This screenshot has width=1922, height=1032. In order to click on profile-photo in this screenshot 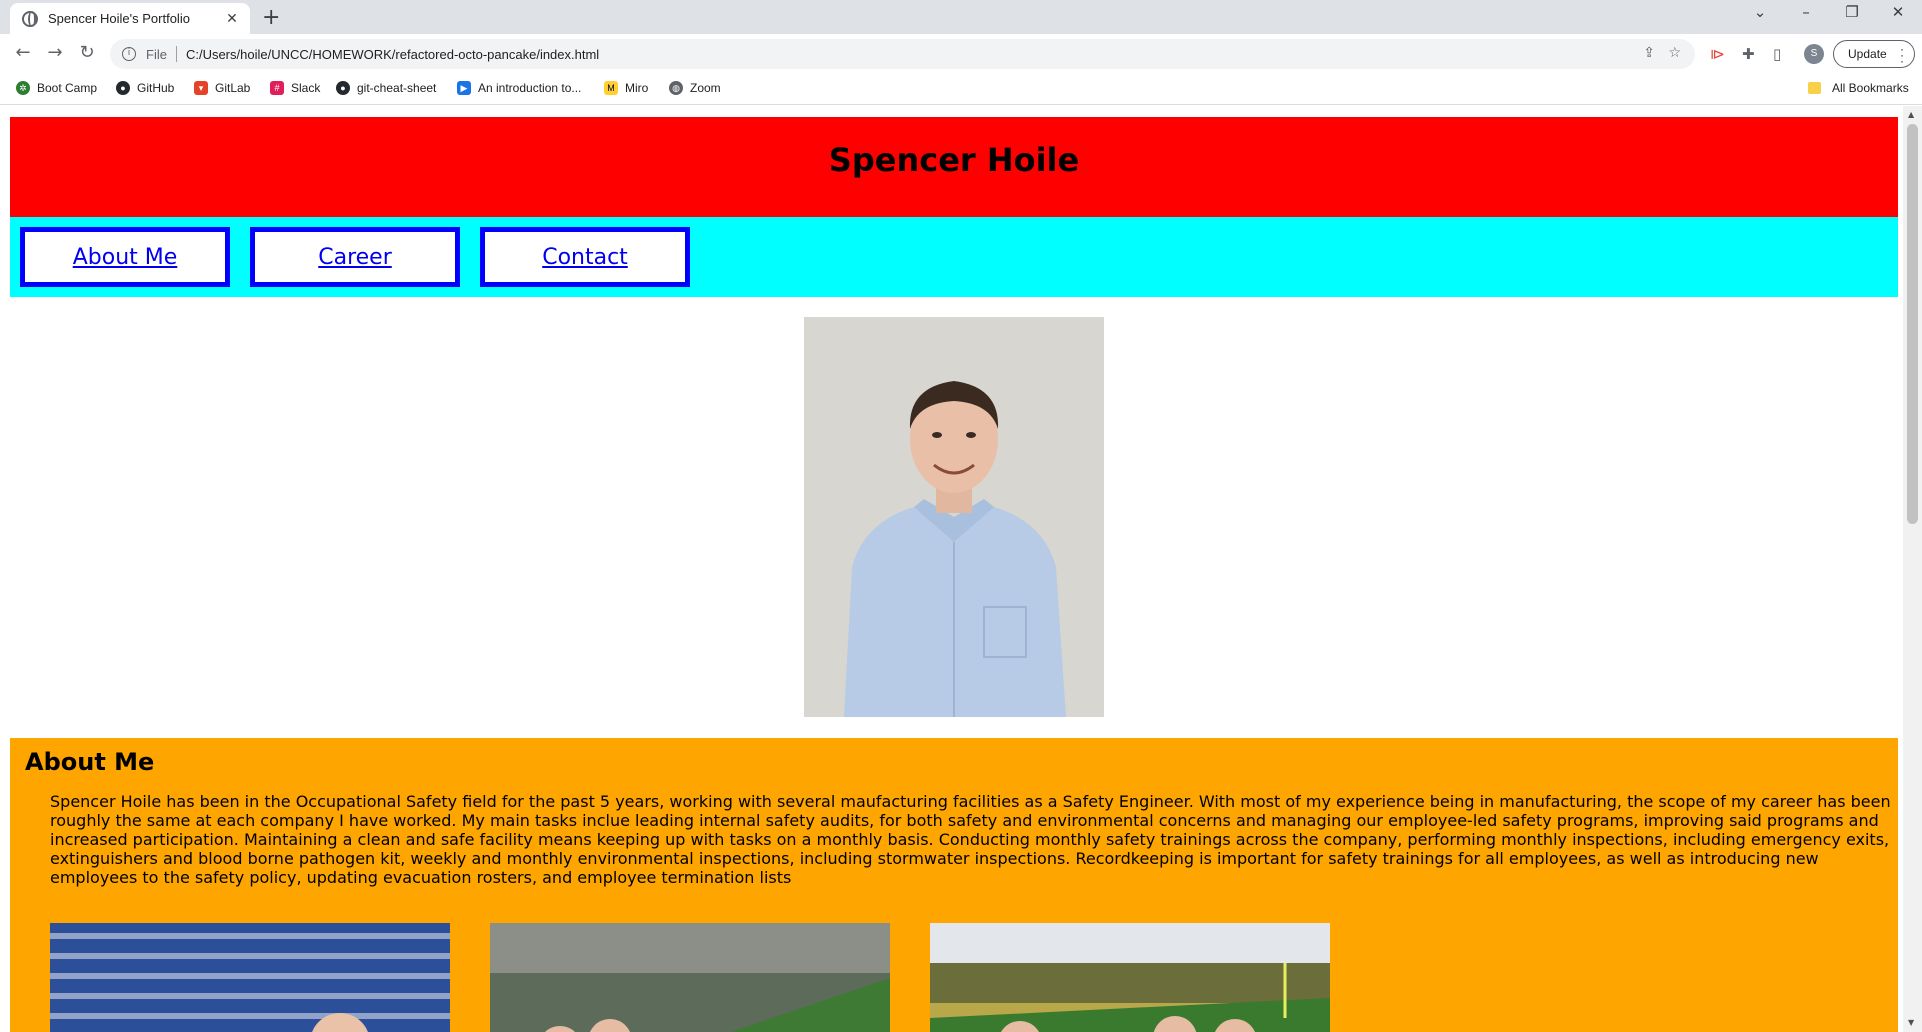, I will do `click(954, 517)`.